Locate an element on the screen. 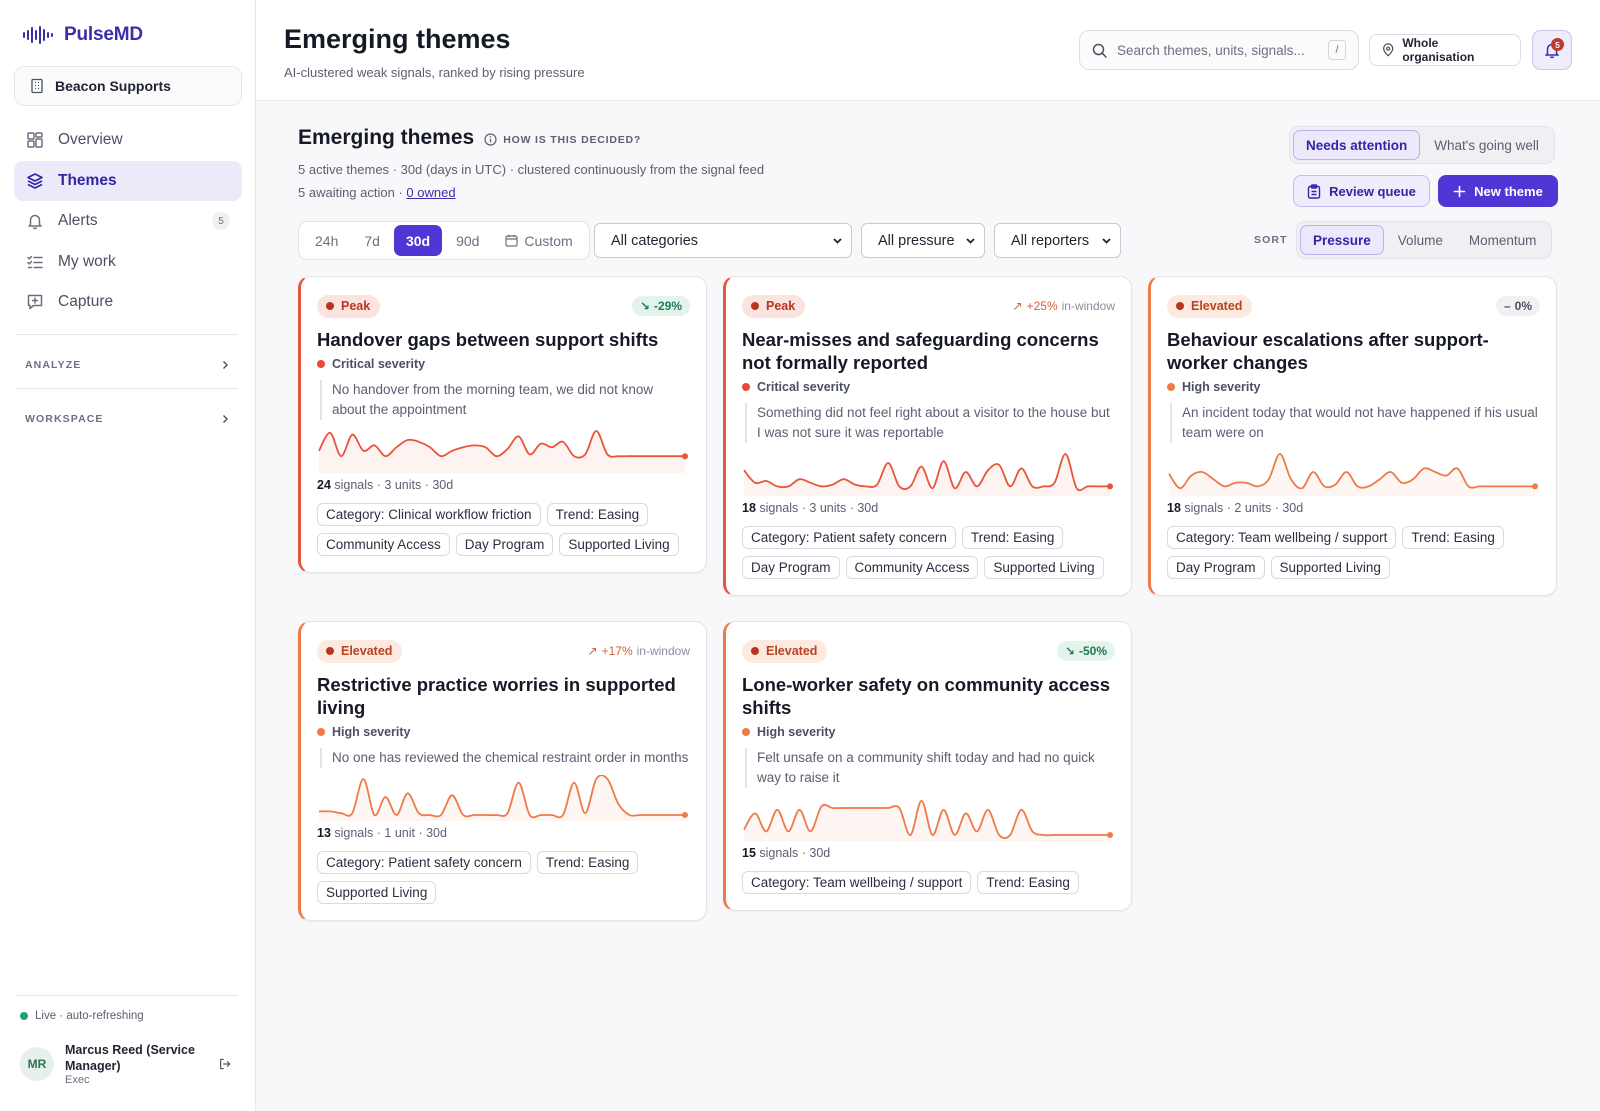  live-status: Live · auto-refreshing is located at coordinates (82, 1016).